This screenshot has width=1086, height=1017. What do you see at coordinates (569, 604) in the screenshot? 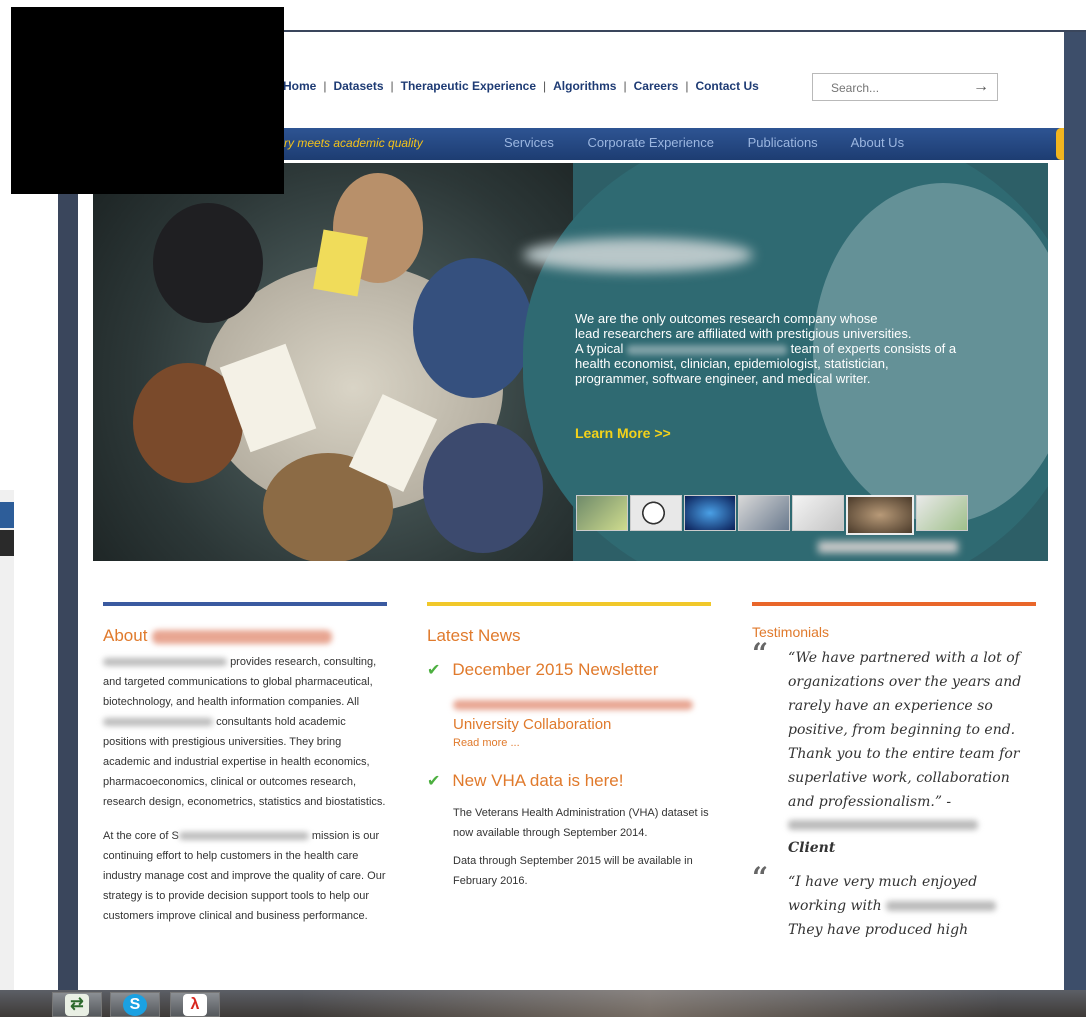
I see `news-divider` at bounding box center [569, 604].